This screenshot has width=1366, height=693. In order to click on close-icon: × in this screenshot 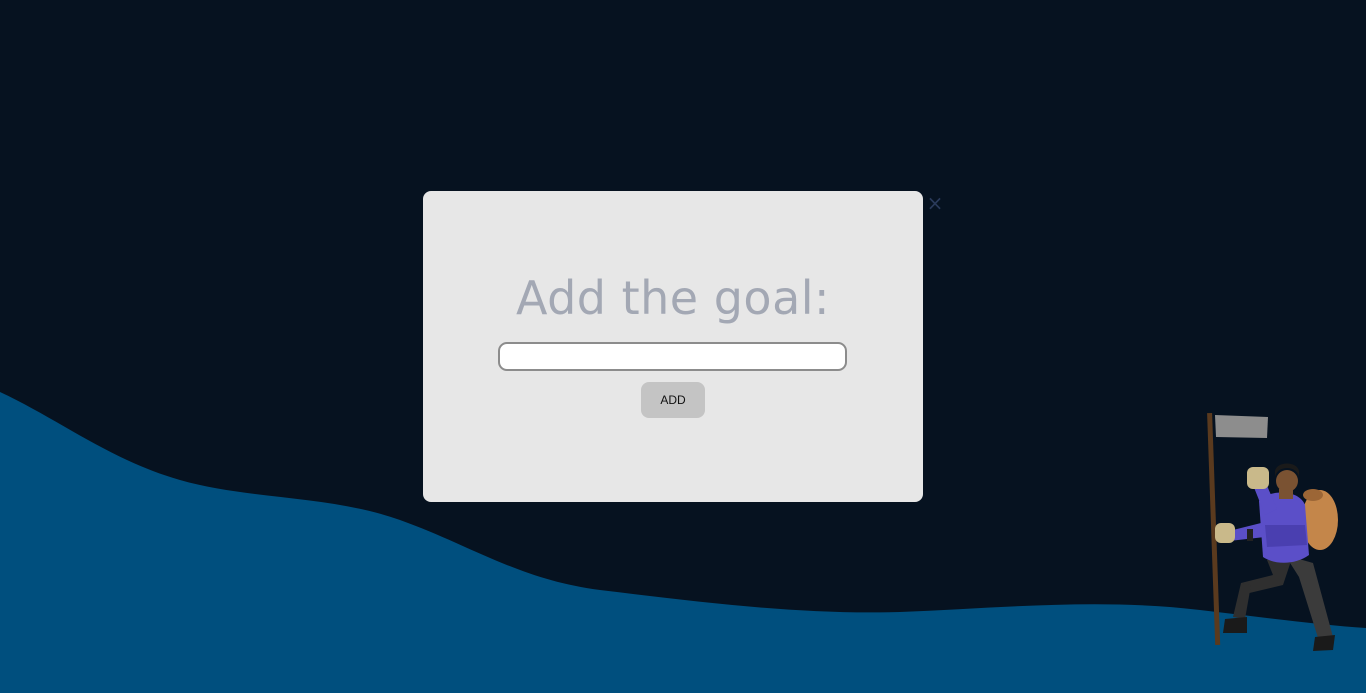, I will do `click(935, 203)`.